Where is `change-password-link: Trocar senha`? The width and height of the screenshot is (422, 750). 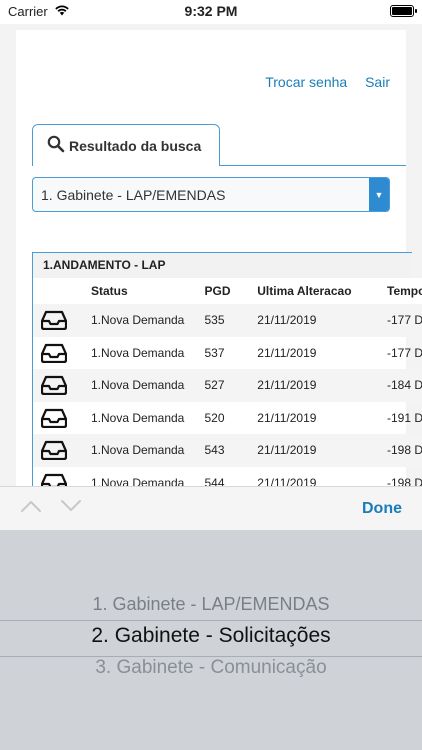
change-password-link: Trocar senha is located at coordinates (306, 82).